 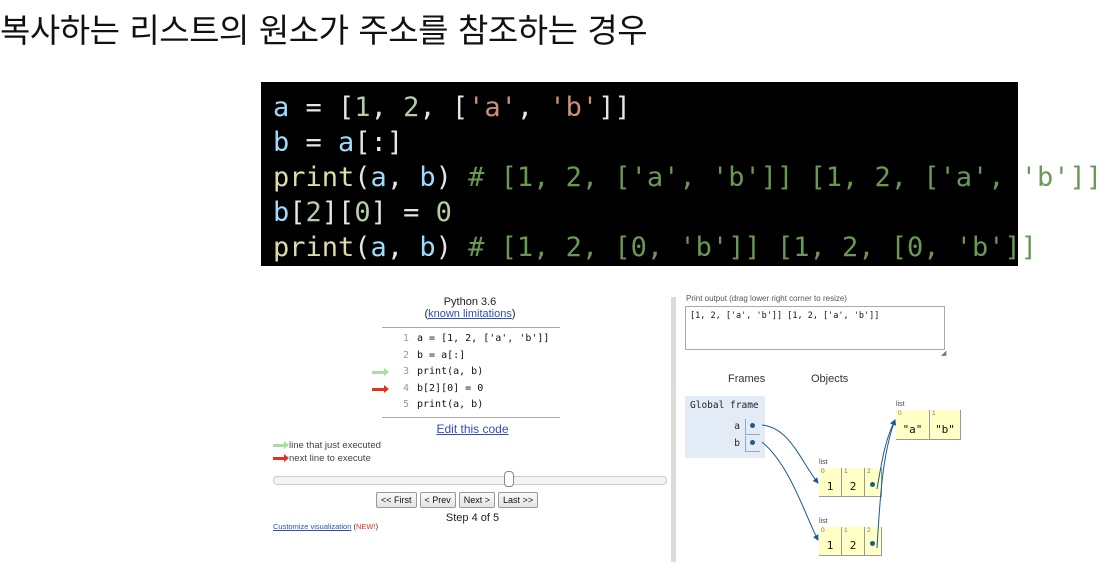 What do you see at coordinates (312, 526) in the screenshot?
I see `customize-link: Customize visualization` at bounding box center [312, 526].